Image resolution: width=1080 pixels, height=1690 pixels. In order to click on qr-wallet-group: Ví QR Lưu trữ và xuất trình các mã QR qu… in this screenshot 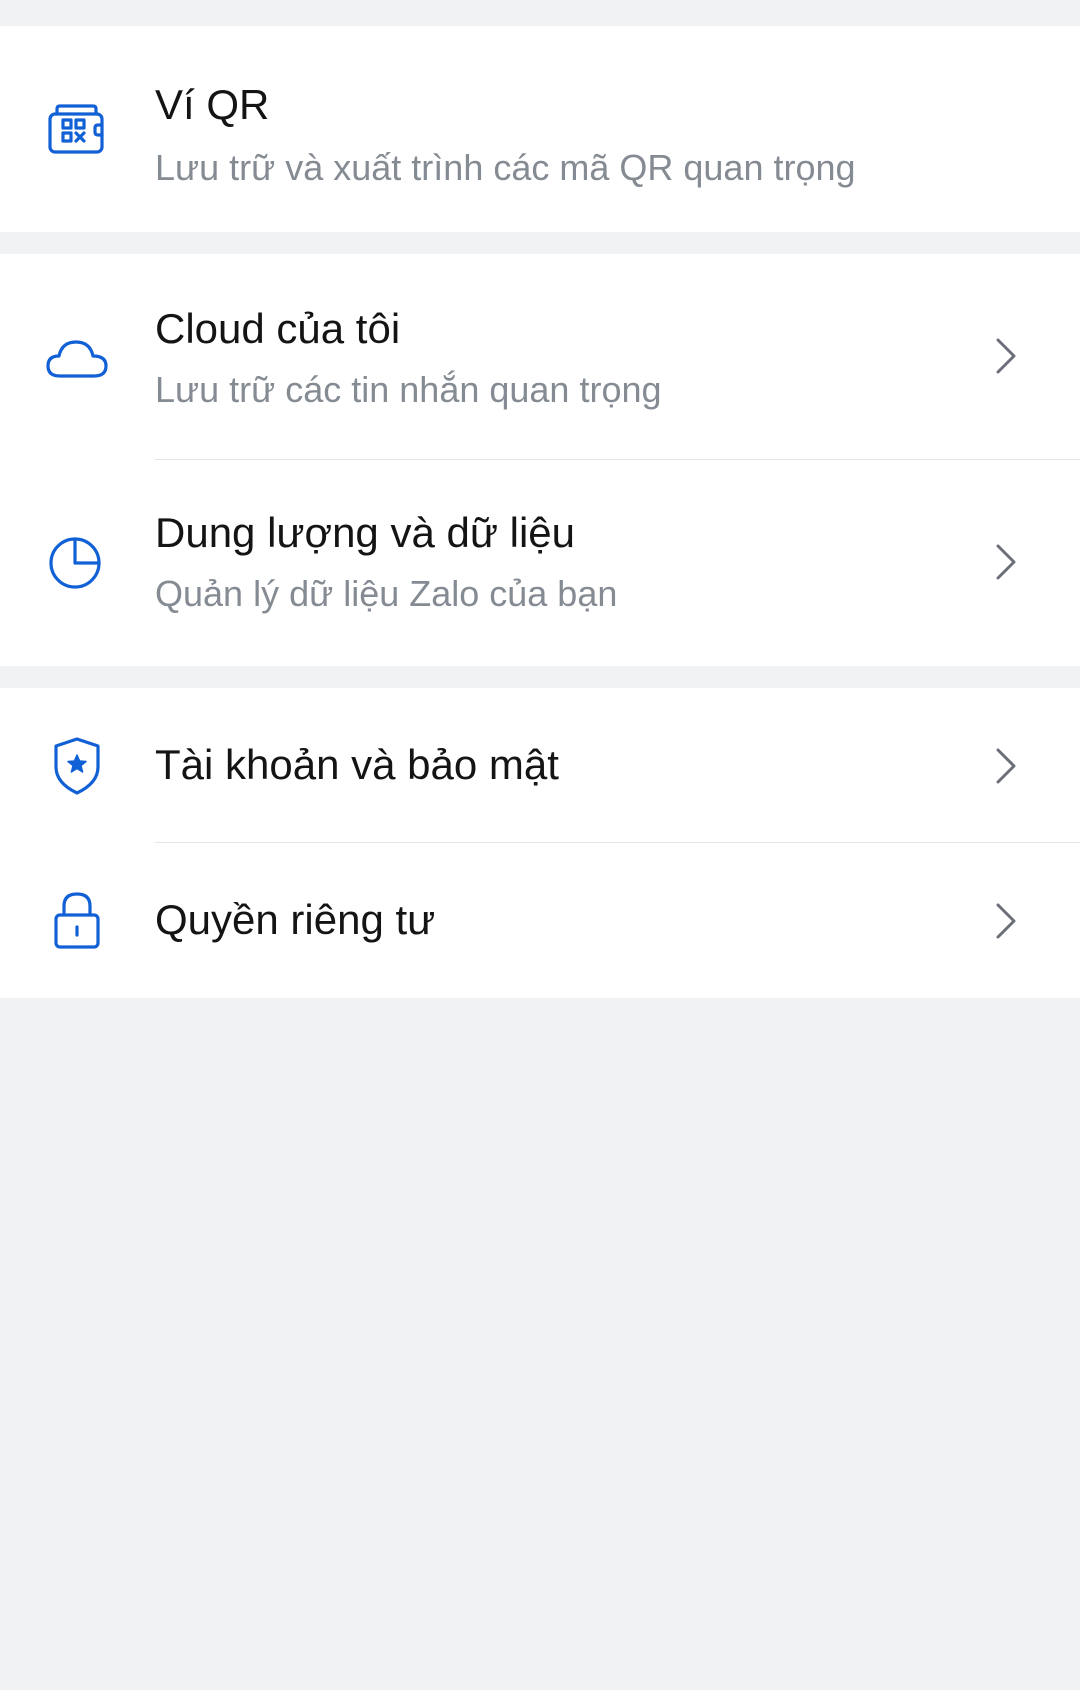, I will do `click(540, 129)`.